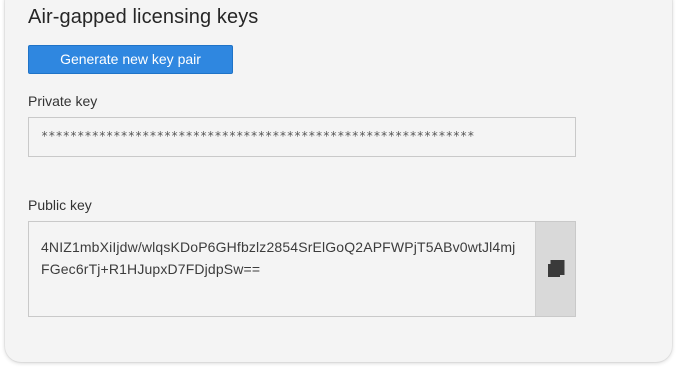 Image resolution: width=678 pixels, height=370 pixels. I want to click on copy-public-key-button, so click(555, 269).